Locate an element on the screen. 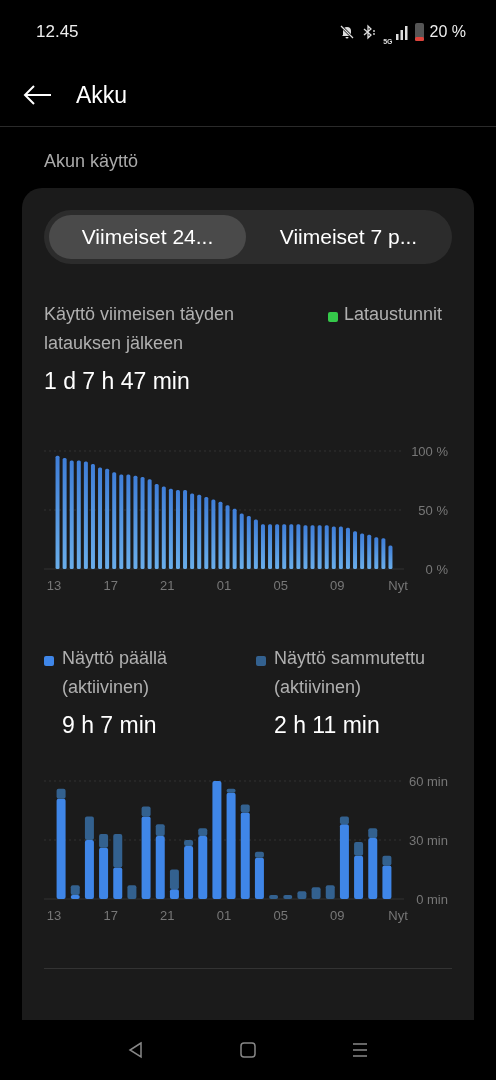 The height and width of the screenshot is (1080, 496). battery-icon is located at coordinates (419, 32).